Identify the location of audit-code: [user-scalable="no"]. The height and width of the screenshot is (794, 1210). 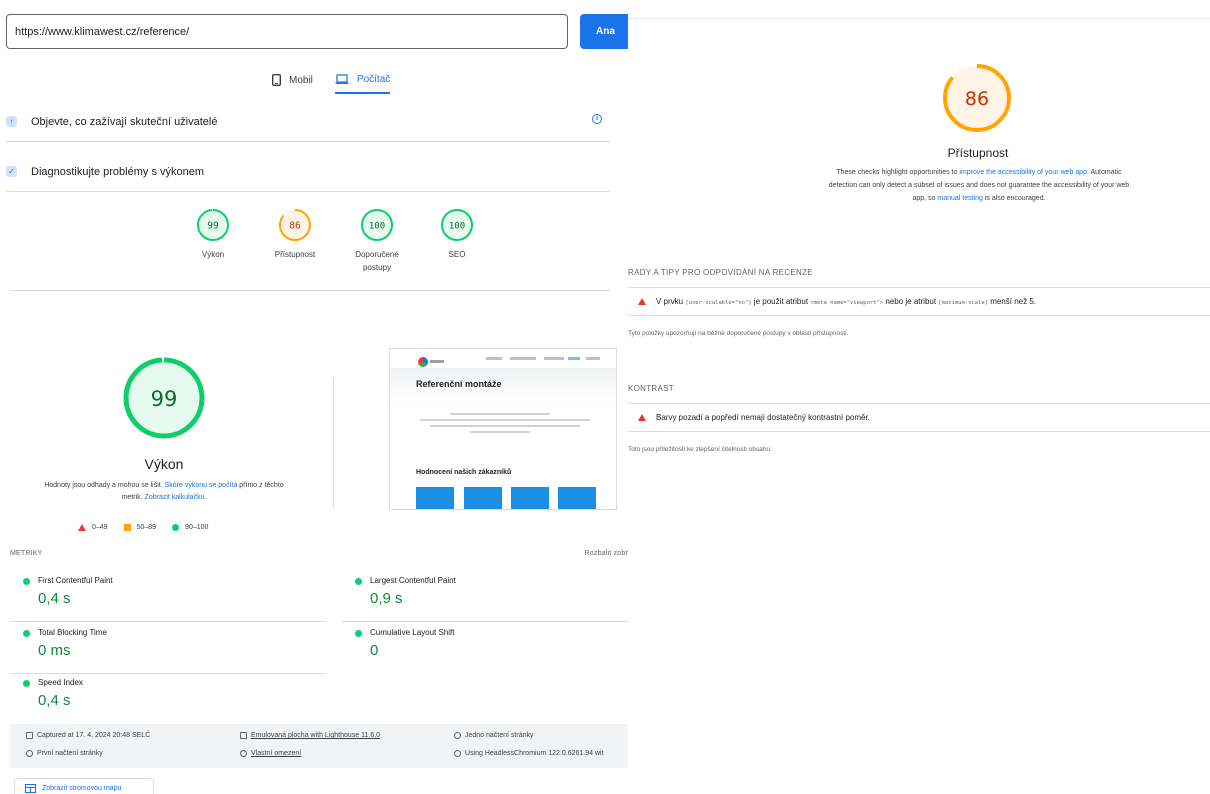
(718, 303).